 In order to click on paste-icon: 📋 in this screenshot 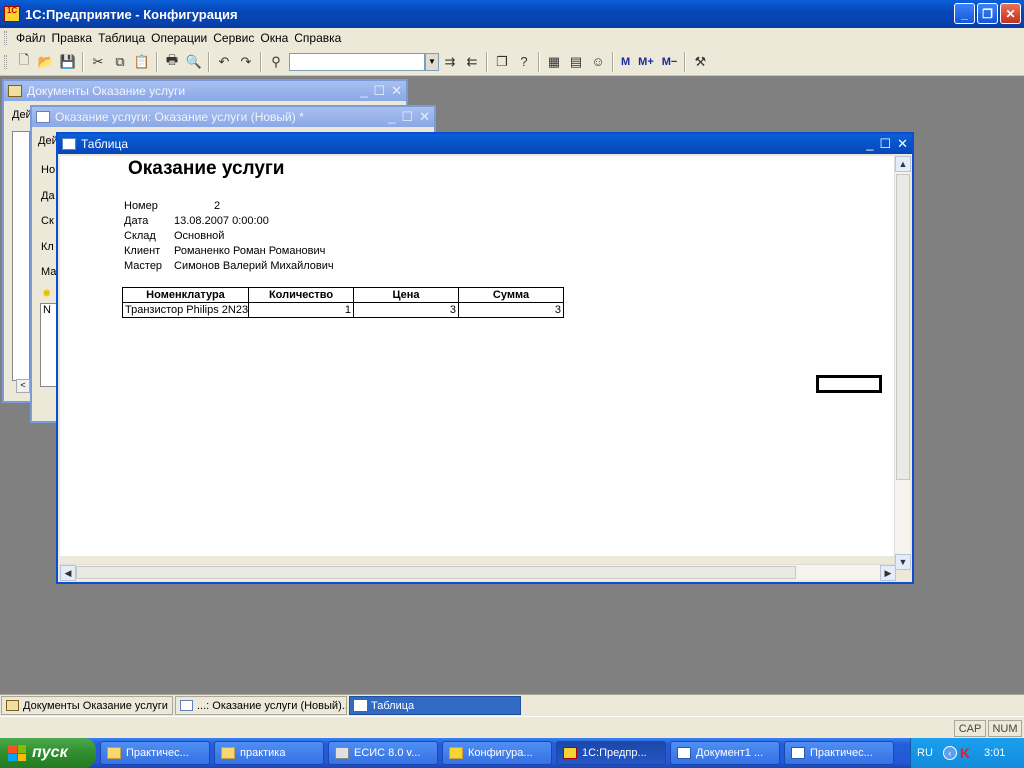, I will do `click(142, 62)`.